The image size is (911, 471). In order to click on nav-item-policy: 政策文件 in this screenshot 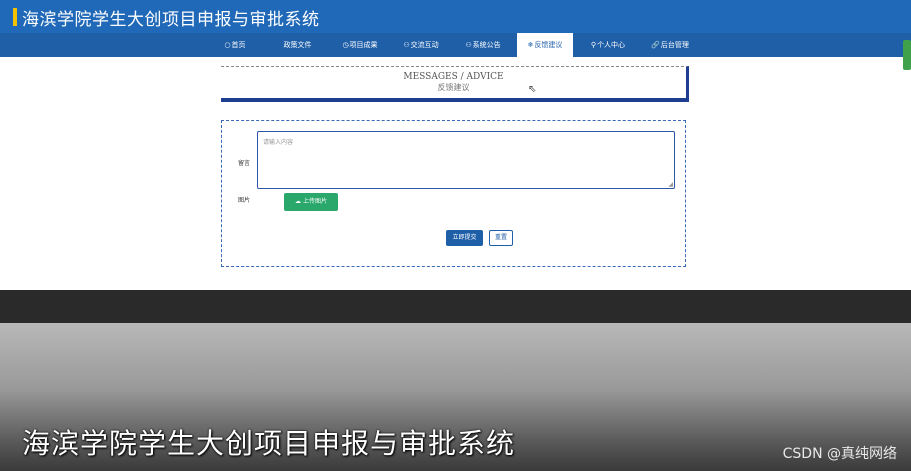, I will do `click(297, 45)`.